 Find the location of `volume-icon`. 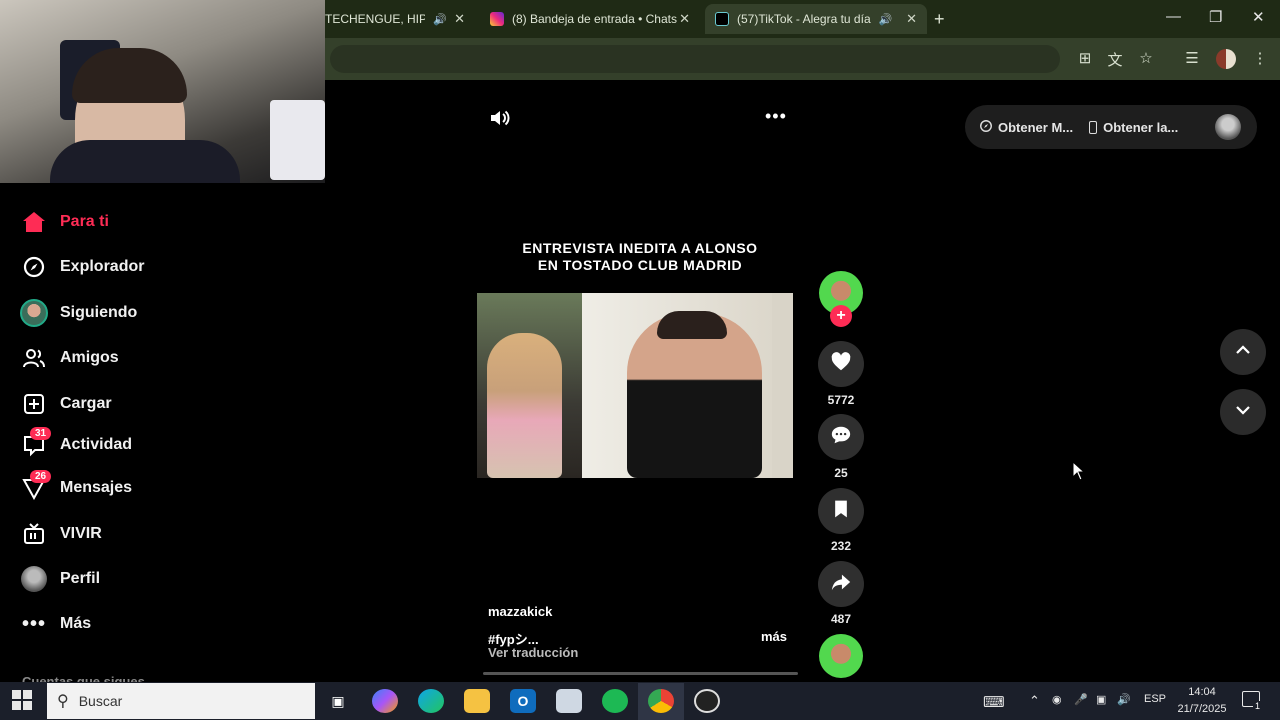

volume-icon is located at coordinates (500, 118).